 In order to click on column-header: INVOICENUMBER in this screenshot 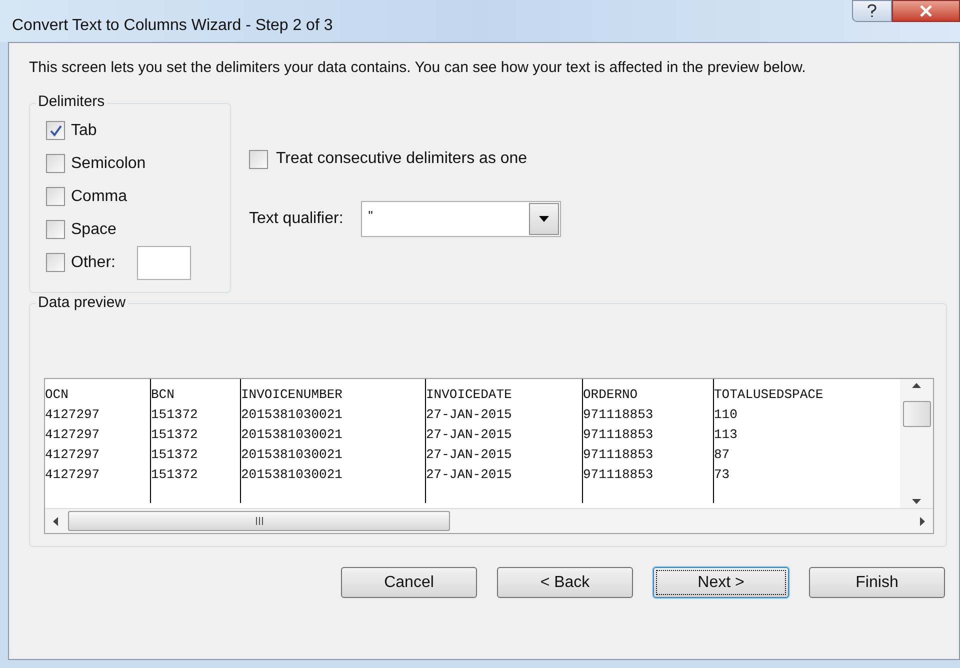, I will do `click(291, 395)`.